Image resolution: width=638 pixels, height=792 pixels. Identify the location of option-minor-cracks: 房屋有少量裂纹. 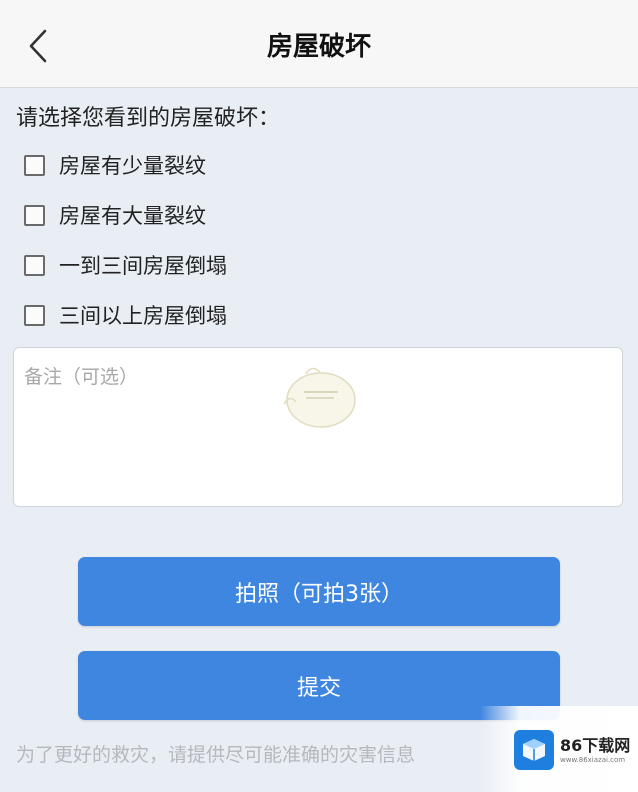
(125, 165).